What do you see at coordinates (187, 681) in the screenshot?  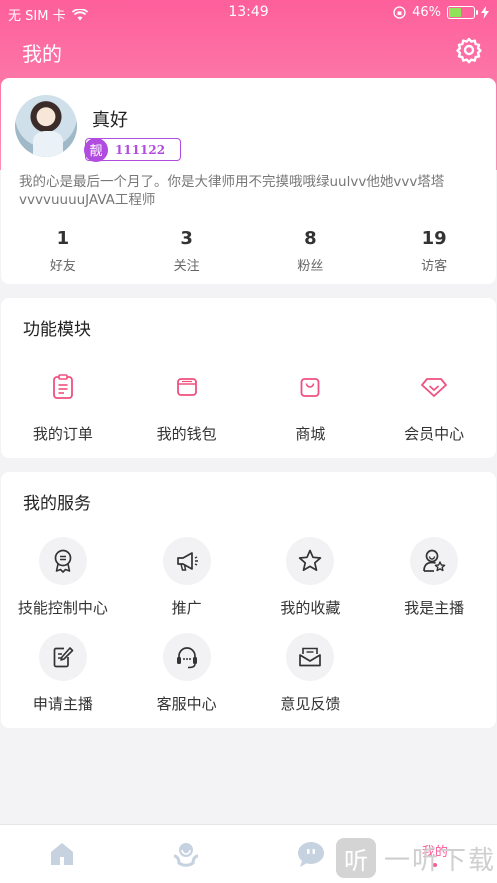 I see `service-customer-center: 客服中心` at bounding box center [187, 681].